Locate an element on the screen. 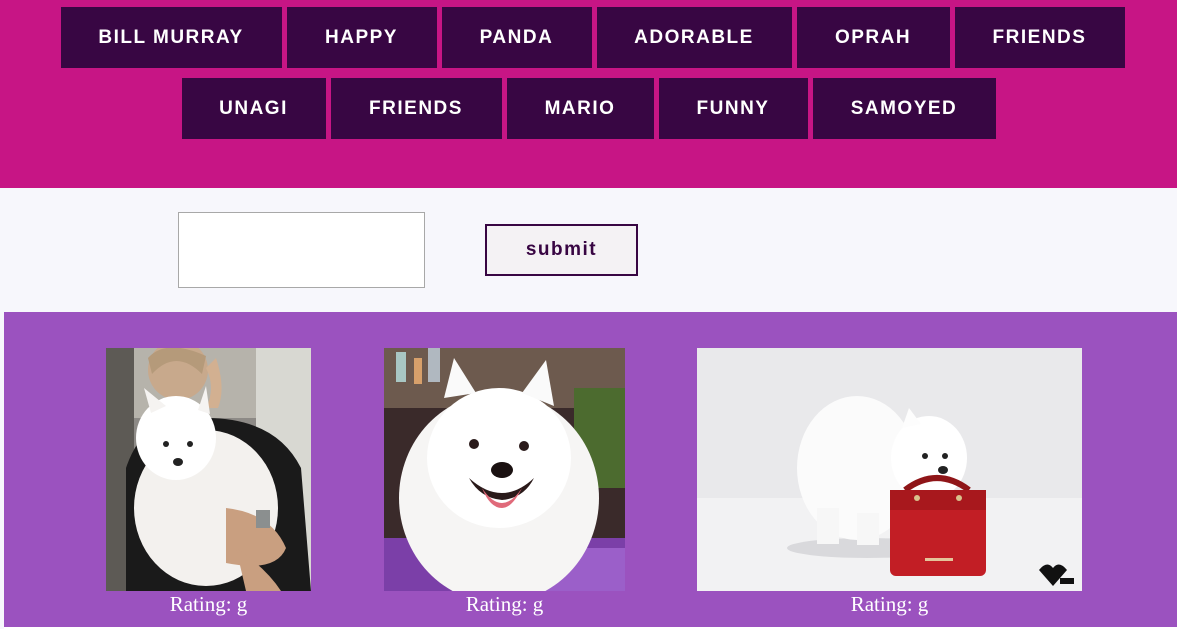  topic-button-bill-murray: BILL MURRAY is located at coordinates (171, 37).